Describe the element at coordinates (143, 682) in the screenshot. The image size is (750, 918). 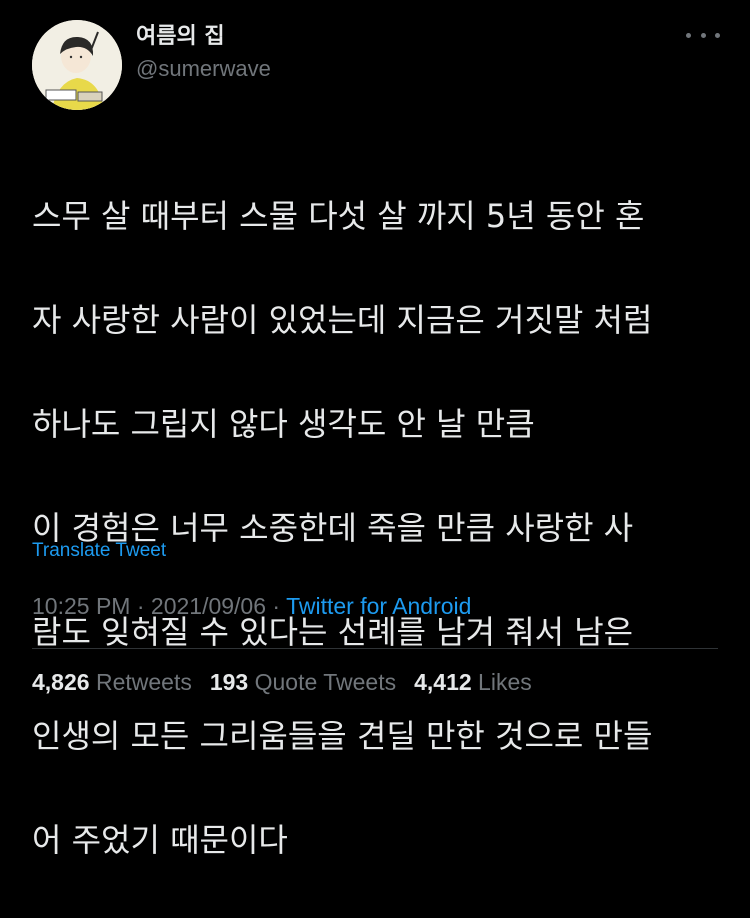
I see `retweets-label: Retweets` at that location.